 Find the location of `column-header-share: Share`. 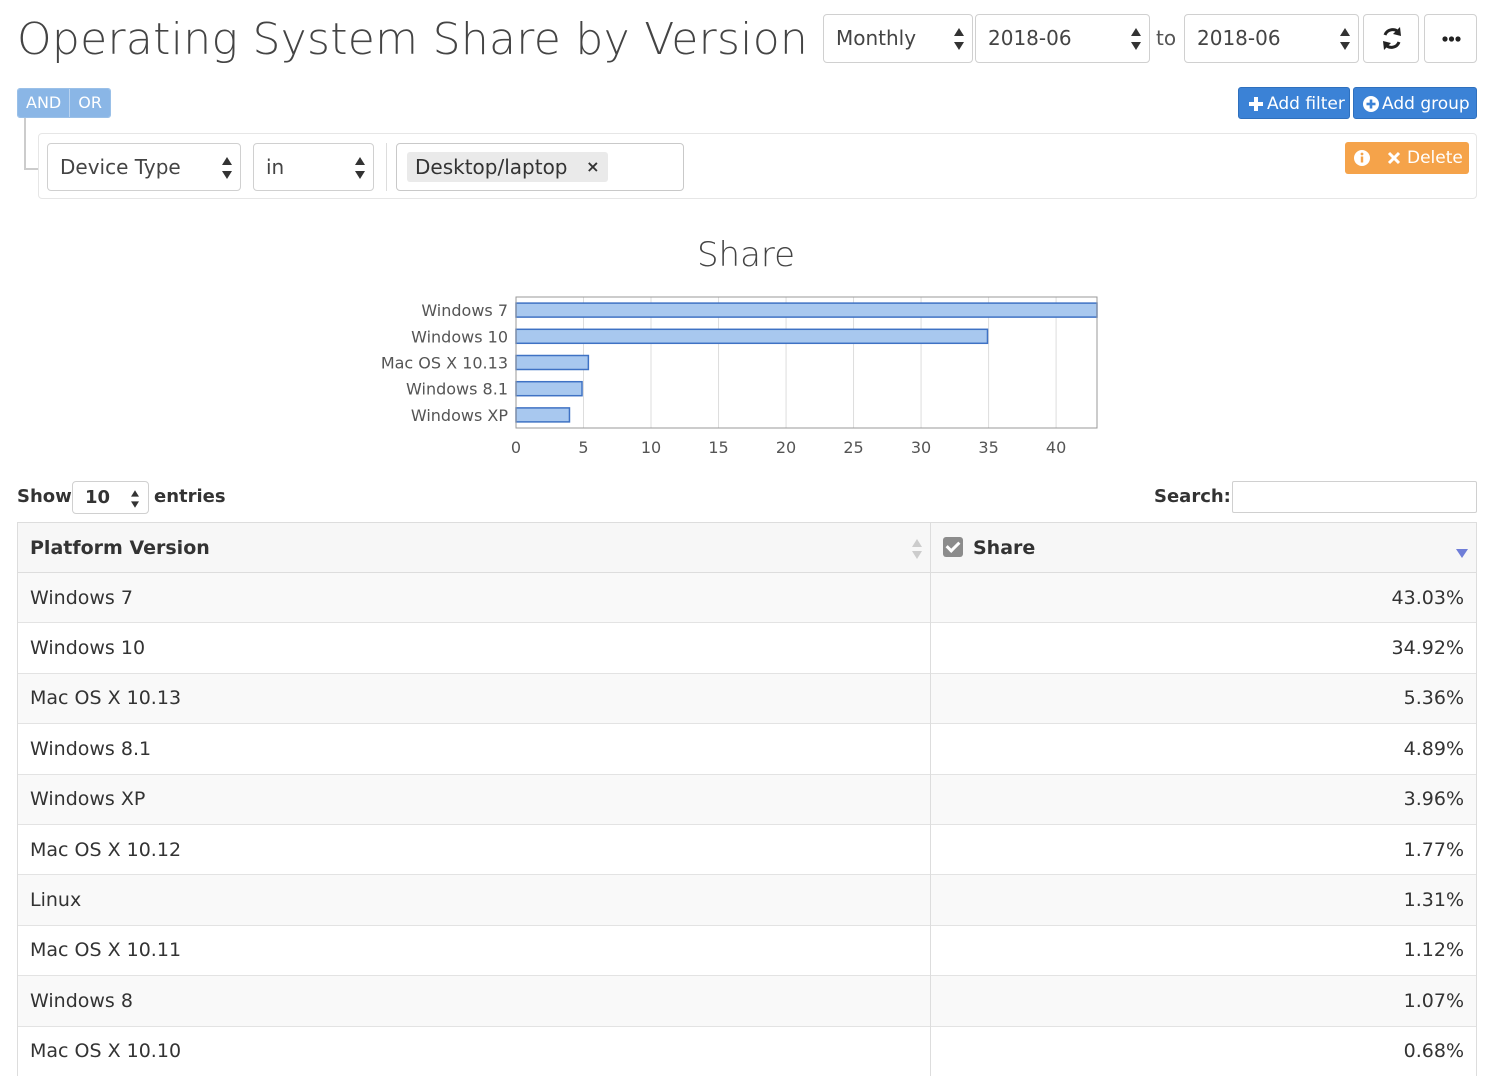

column-header-share: Share is located at coordinates (1203, 547).